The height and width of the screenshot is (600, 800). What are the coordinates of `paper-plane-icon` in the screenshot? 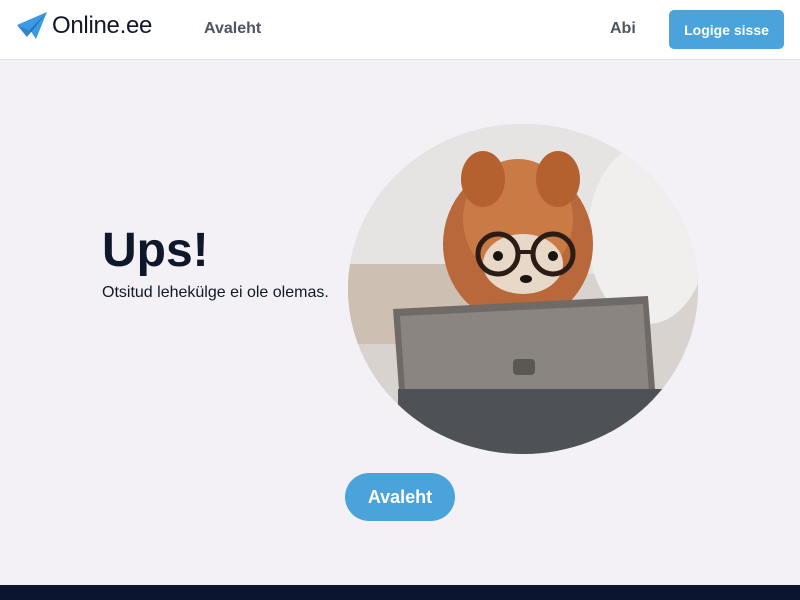 It's located at (32, 26).